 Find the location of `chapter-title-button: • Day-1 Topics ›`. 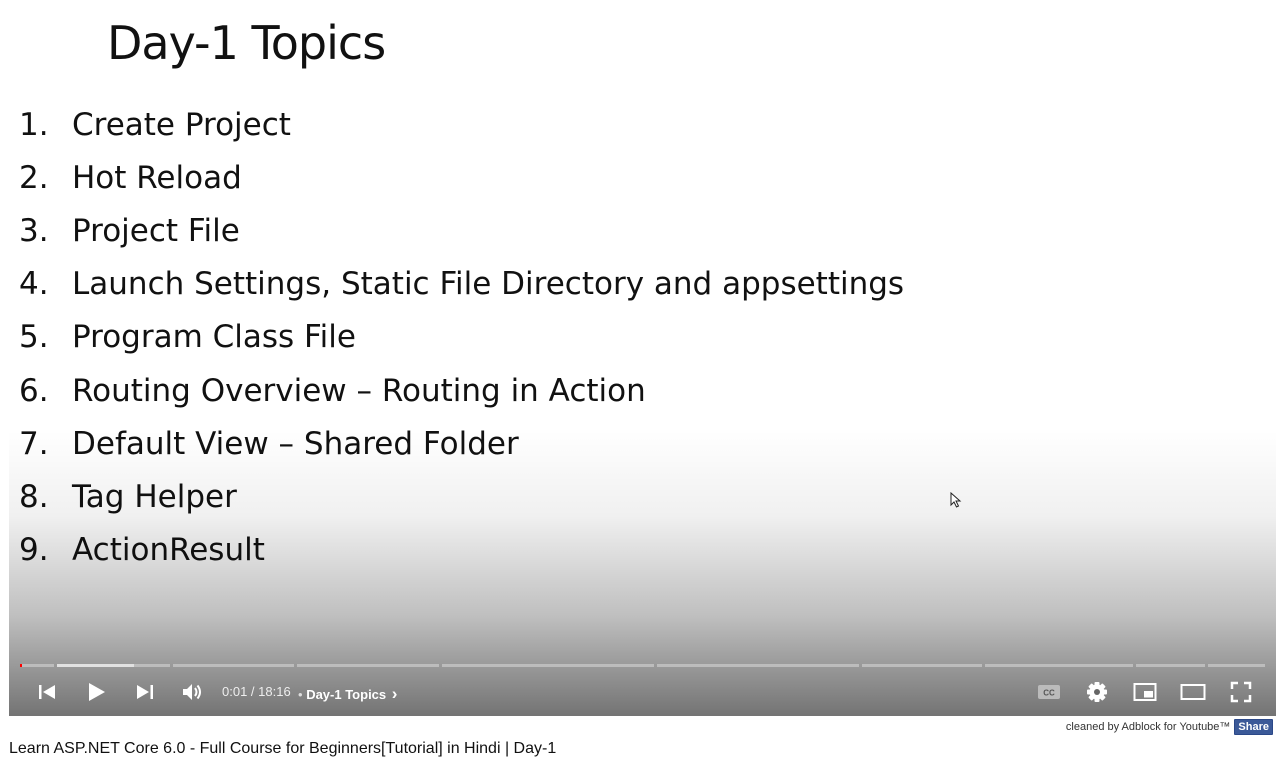

chapter-title-button: • Day-1 Topics › is located at coordinates (347, 694).